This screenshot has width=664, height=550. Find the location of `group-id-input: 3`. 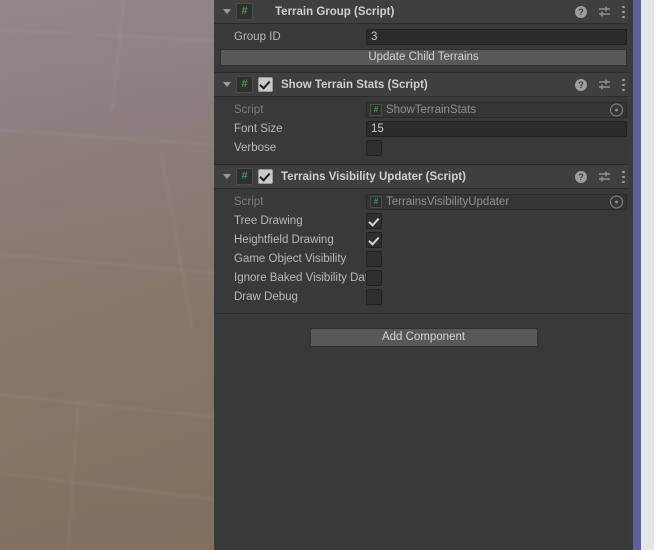

group-id-input: 3 is located at coordinates (496, 37).